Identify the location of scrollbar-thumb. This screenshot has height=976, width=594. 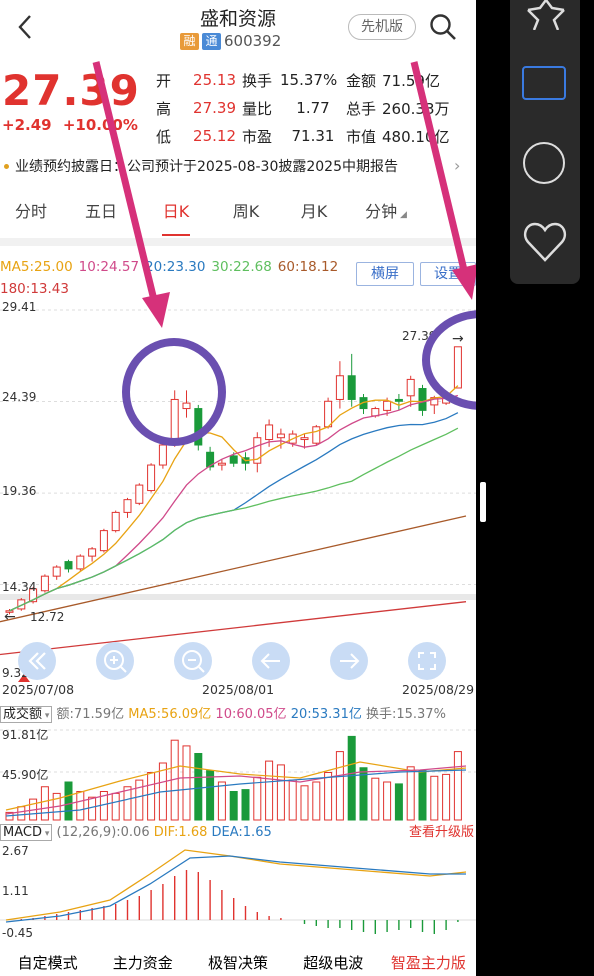
(483, 502).